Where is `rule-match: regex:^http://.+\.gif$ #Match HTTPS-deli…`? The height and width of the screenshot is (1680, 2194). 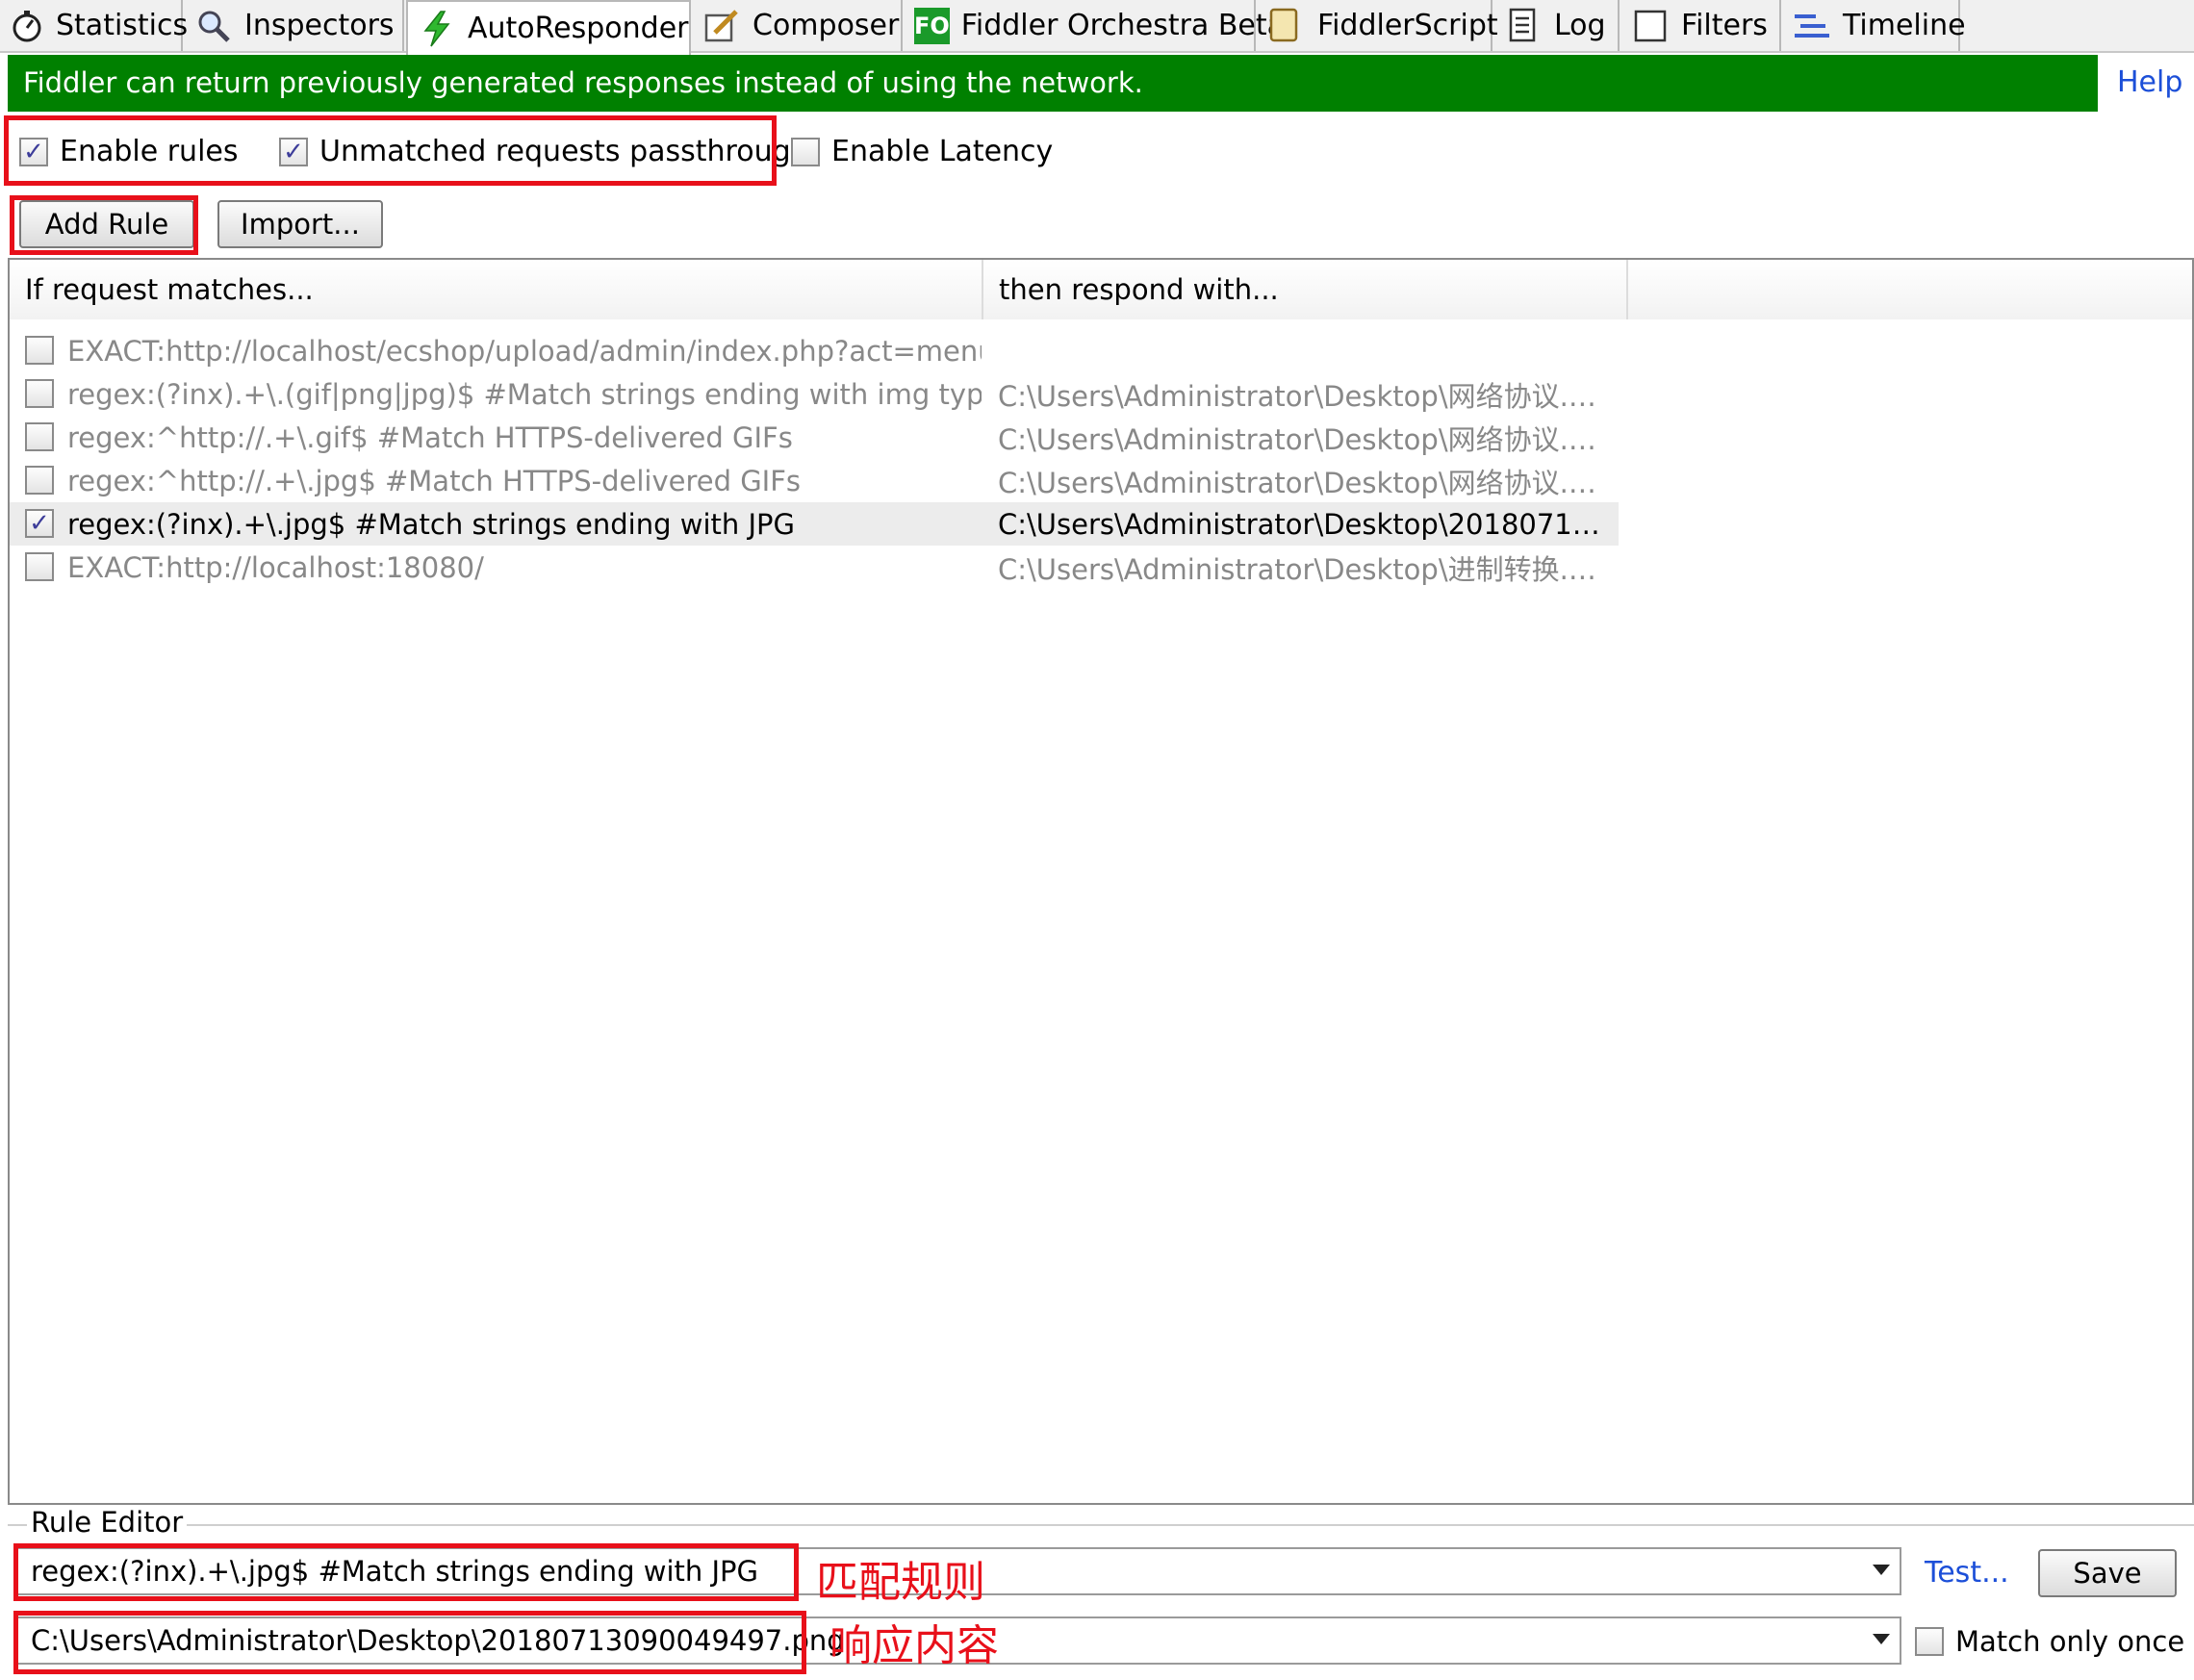 rule-match: regex:^http://.+\.gif$ #Match HTTPS-deli… is located at coordinates (430, 437).